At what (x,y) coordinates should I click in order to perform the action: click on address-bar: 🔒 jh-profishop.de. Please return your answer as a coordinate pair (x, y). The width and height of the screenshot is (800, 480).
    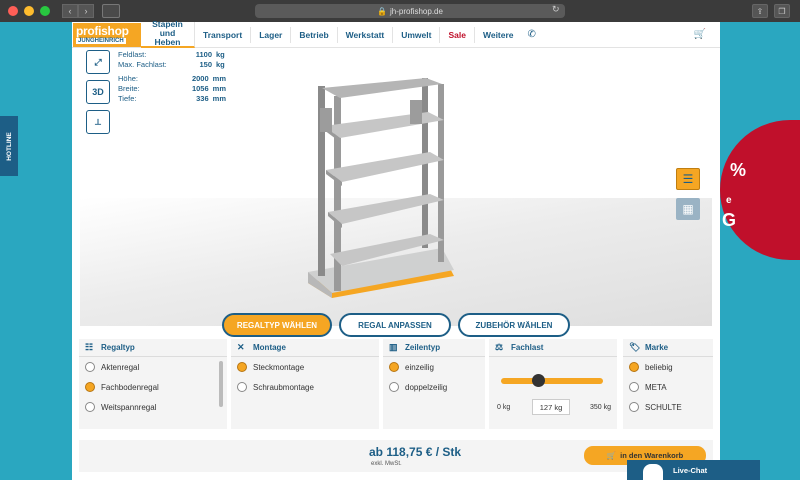
    Looking at the image, I should click on (410, 11).